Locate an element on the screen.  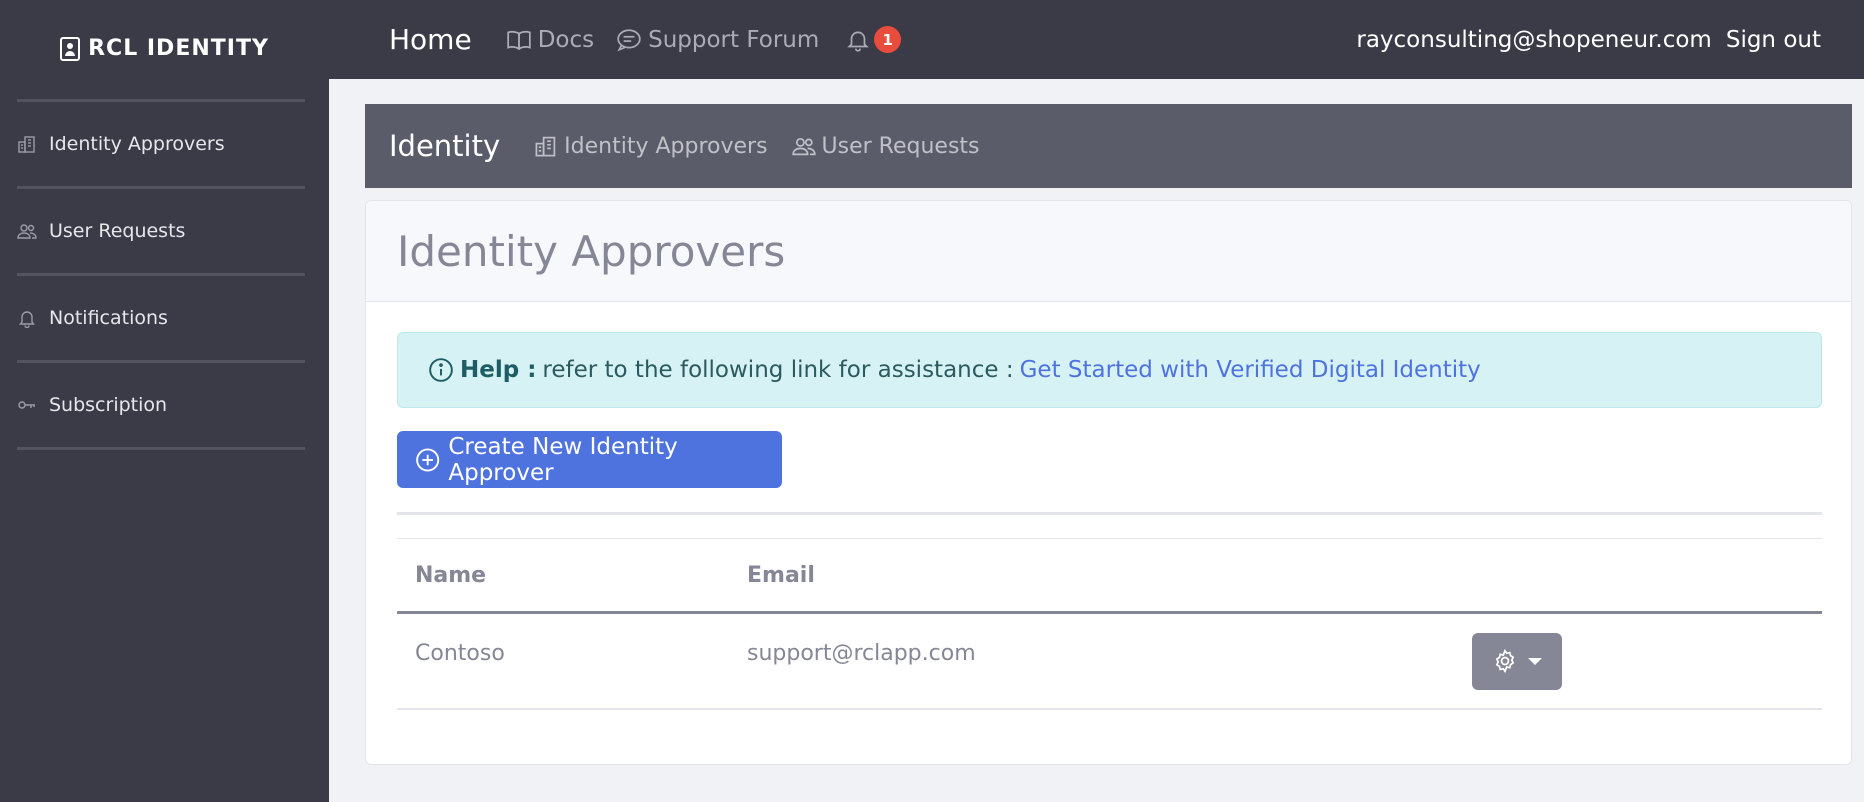
subnav-label: Identity Approvers is located at coordinates (666, 146).